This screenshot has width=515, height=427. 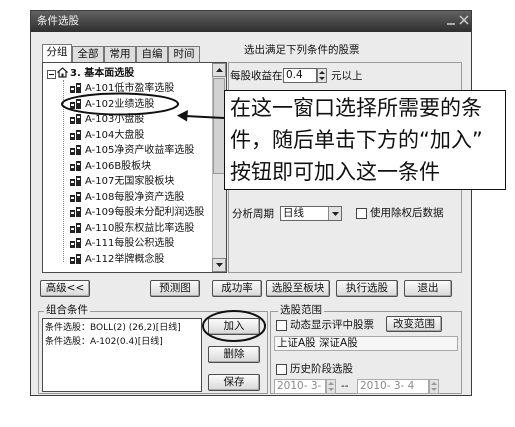 What do you see at coordinates (407, 213) in the screenshot?
I see `adjusted-data-label: 使用除权后数据` at bounding box center [407, 213].